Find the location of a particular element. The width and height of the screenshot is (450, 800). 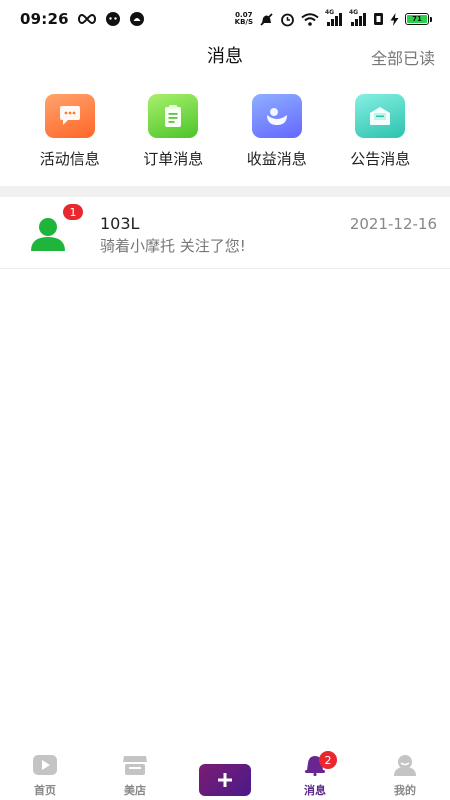

section-divider is located at coordinates (225, 191).